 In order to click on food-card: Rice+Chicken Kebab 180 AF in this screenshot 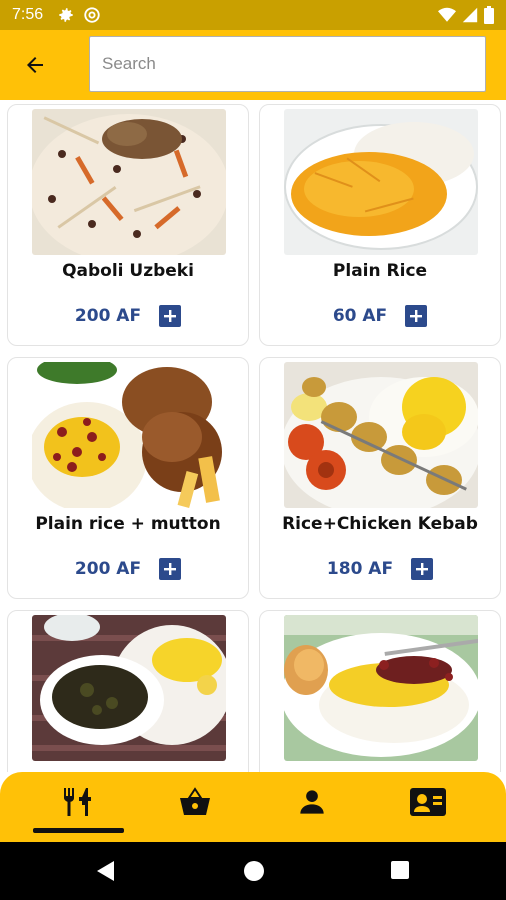, I will do `click(380, 478)`.